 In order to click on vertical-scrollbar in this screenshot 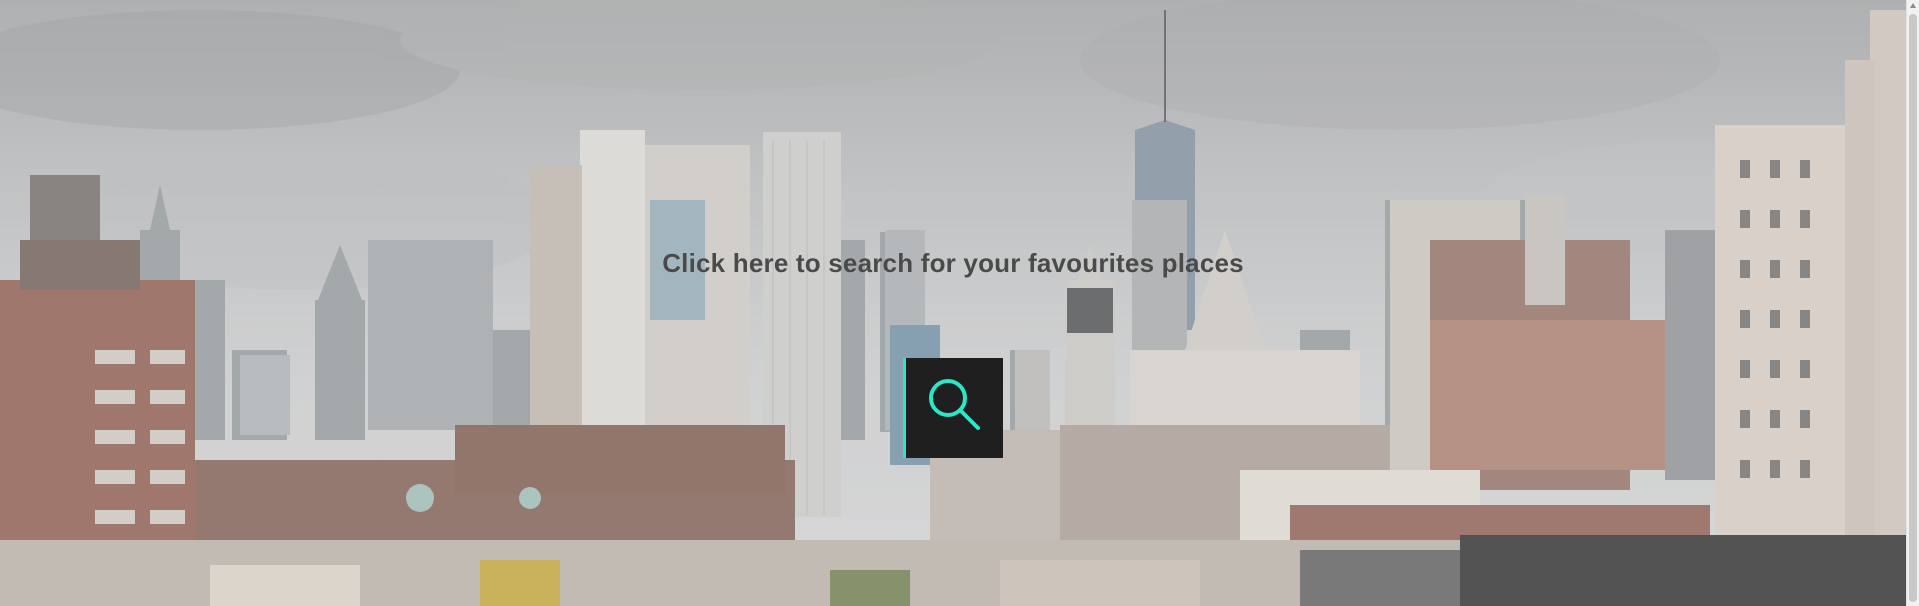, I will do `click(1912, 303)`.